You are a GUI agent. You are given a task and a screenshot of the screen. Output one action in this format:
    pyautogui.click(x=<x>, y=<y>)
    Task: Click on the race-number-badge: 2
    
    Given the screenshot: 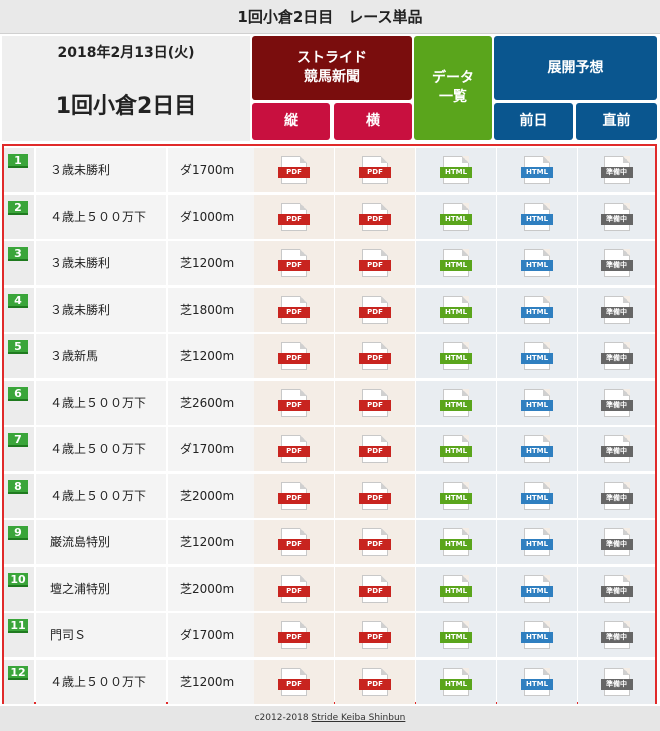 What is the action you would take?
    pyautogui.click(x=18, y=207)
    